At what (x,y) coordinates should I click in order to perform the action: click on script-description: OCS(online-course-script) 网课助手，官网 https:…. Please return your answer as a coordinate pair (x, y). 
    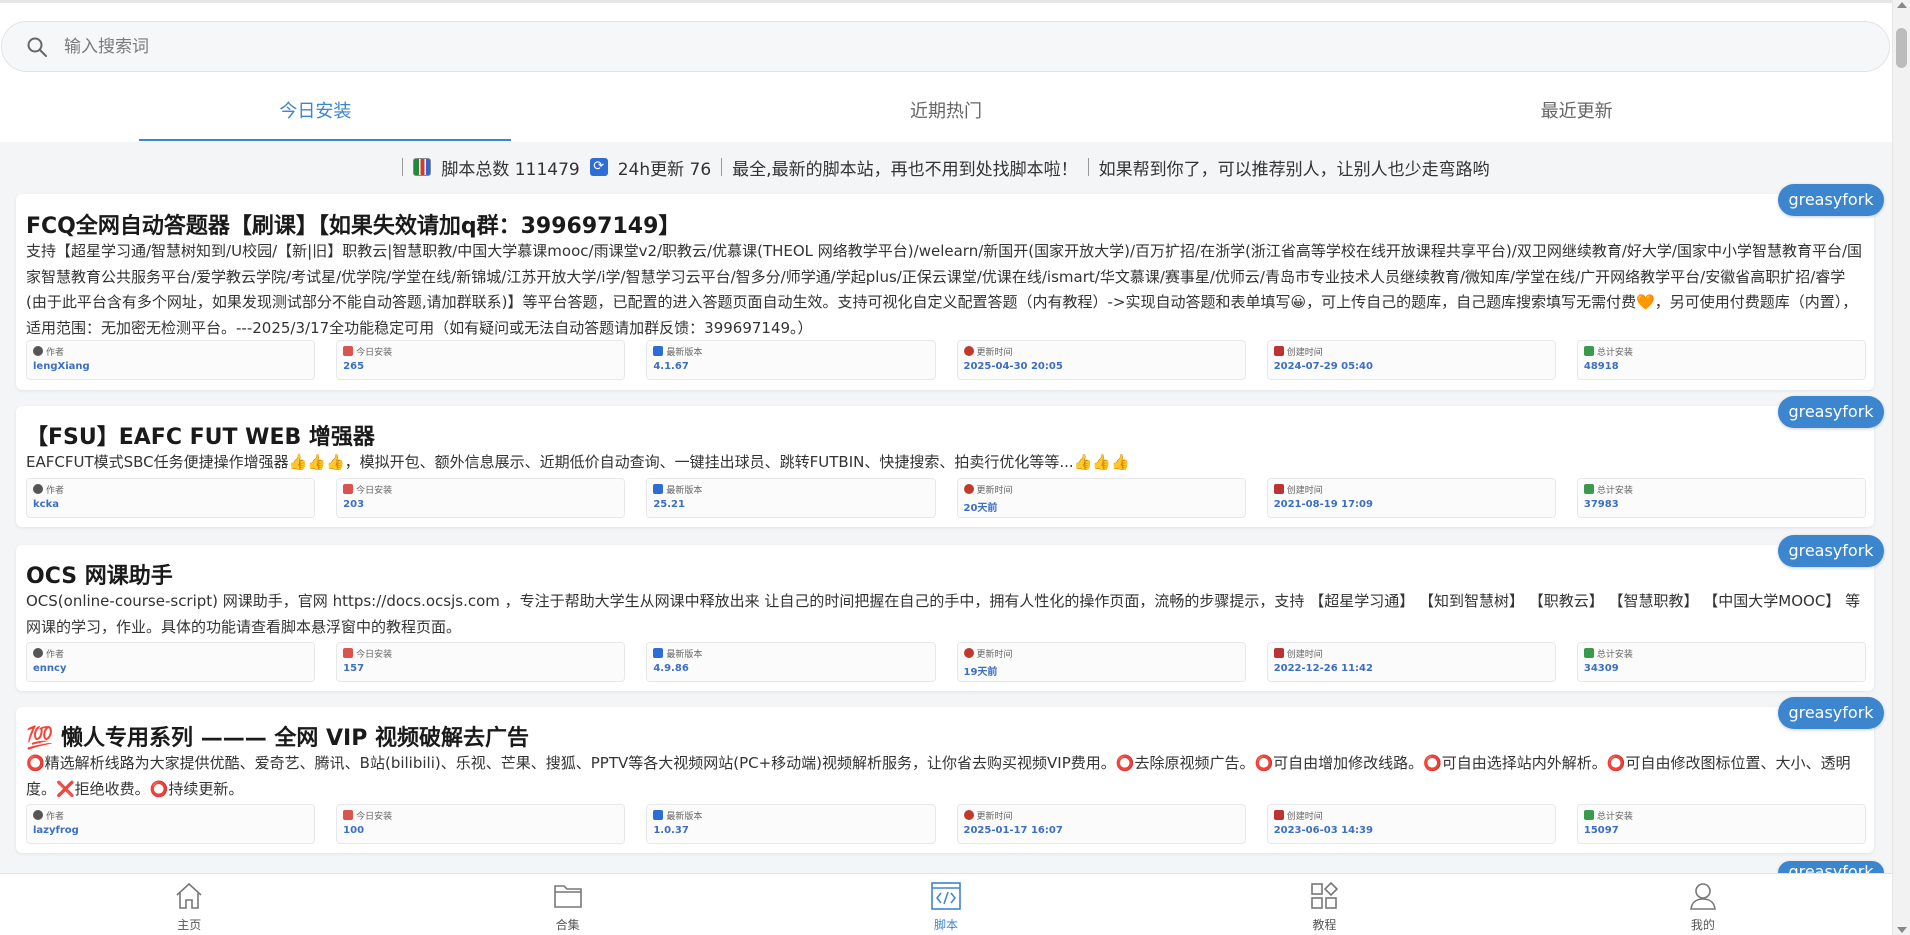
    Looking at the image, I should click on (943, 614).